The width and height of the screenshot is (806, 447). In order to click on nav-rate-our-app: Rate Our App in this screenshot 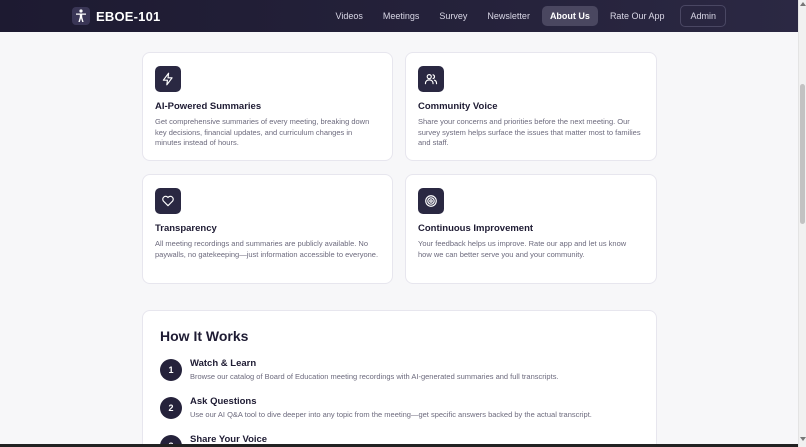, I will do `click(637, 16)`.